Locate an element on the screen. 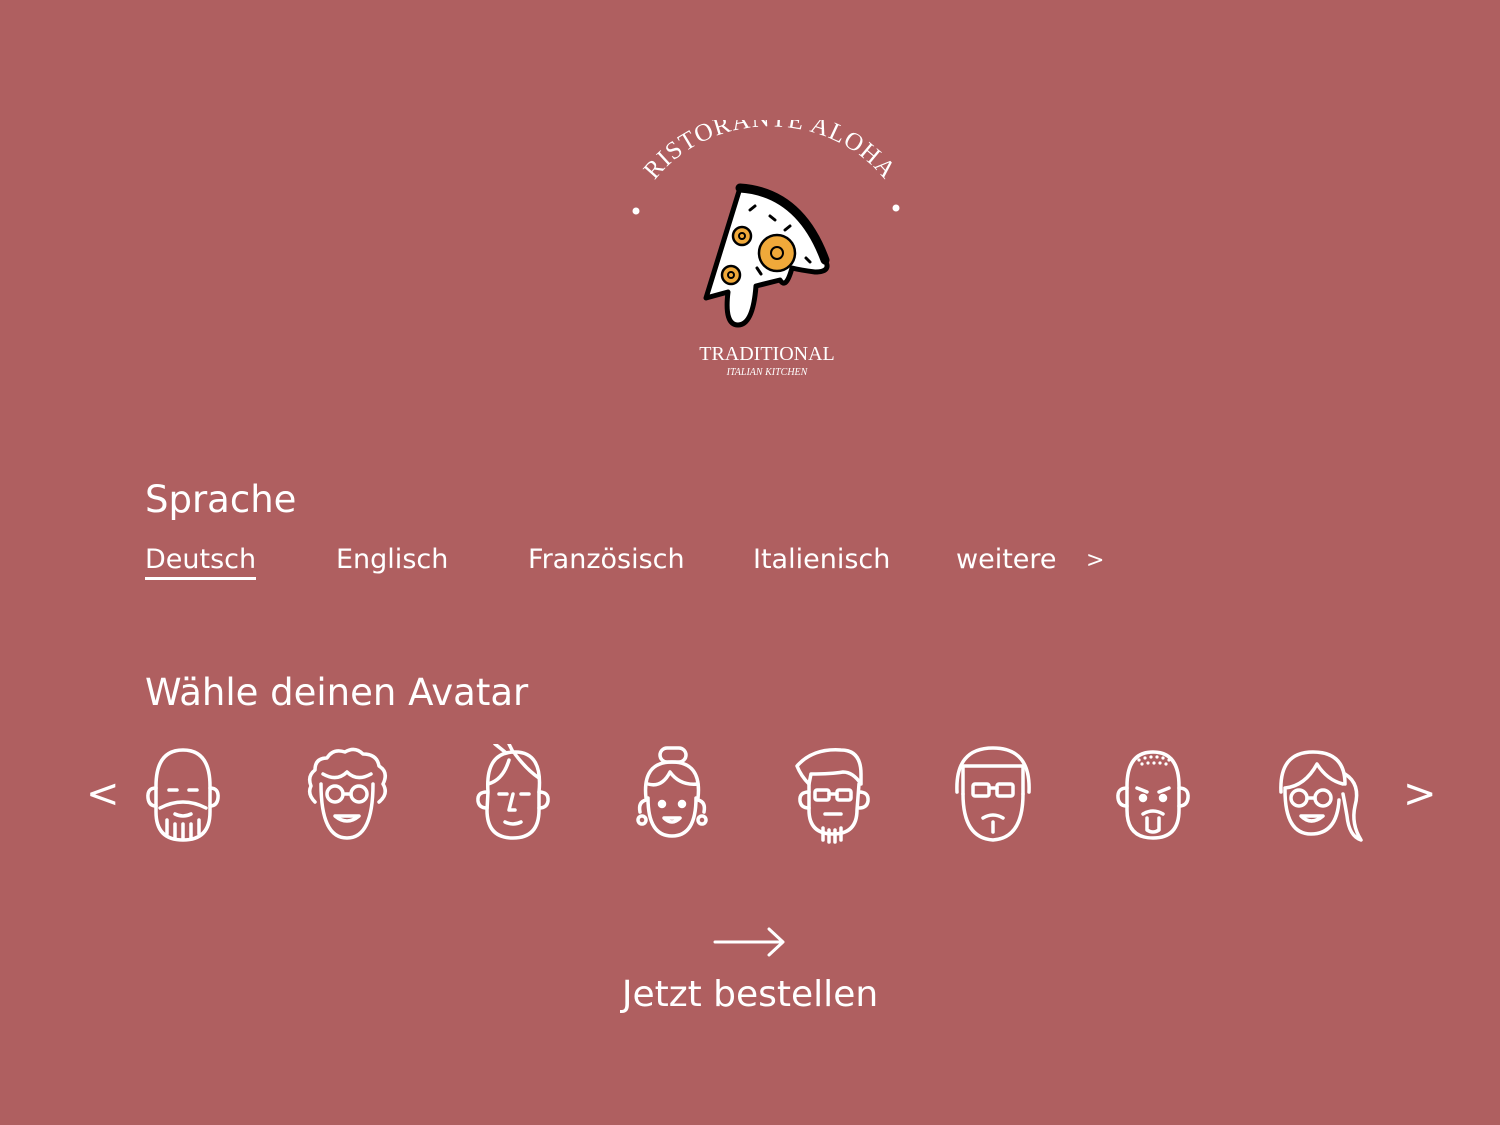 The height and width of the screenshot is (1125, 1500). order-now-button: Jetzt bestellen is located at coordinates (750, 985).